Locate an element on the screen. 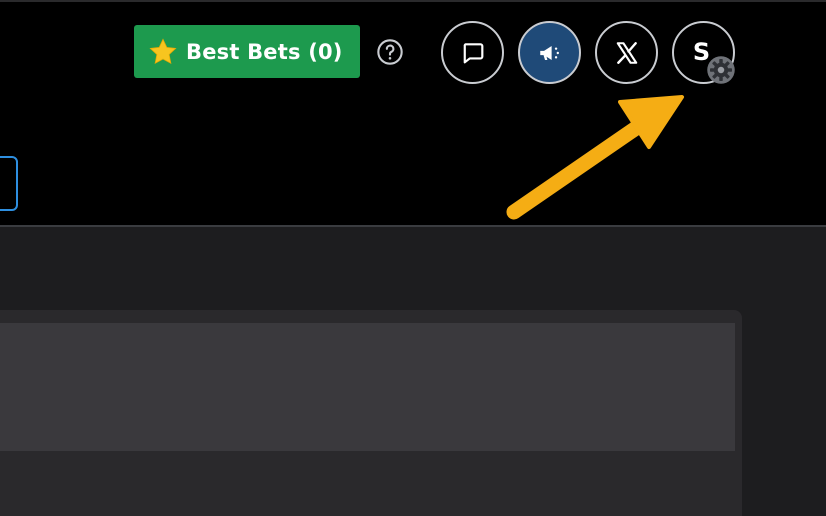 The width and height of the screenshot is (826, 516). megaphone-icon is located at coordinates (549, 52).